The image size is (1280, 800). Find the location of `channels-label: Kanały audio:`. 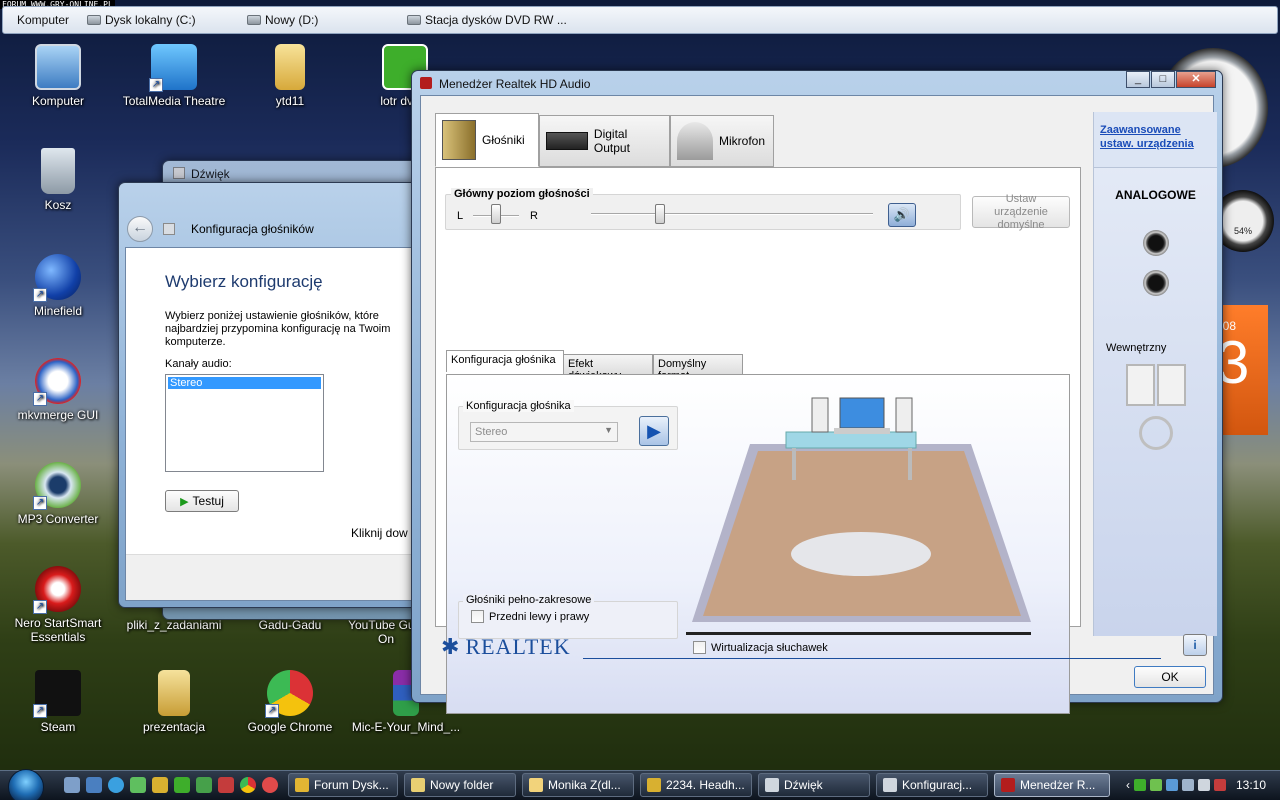

channels-label: Kanały audio: is located at coordinates (198, 364).